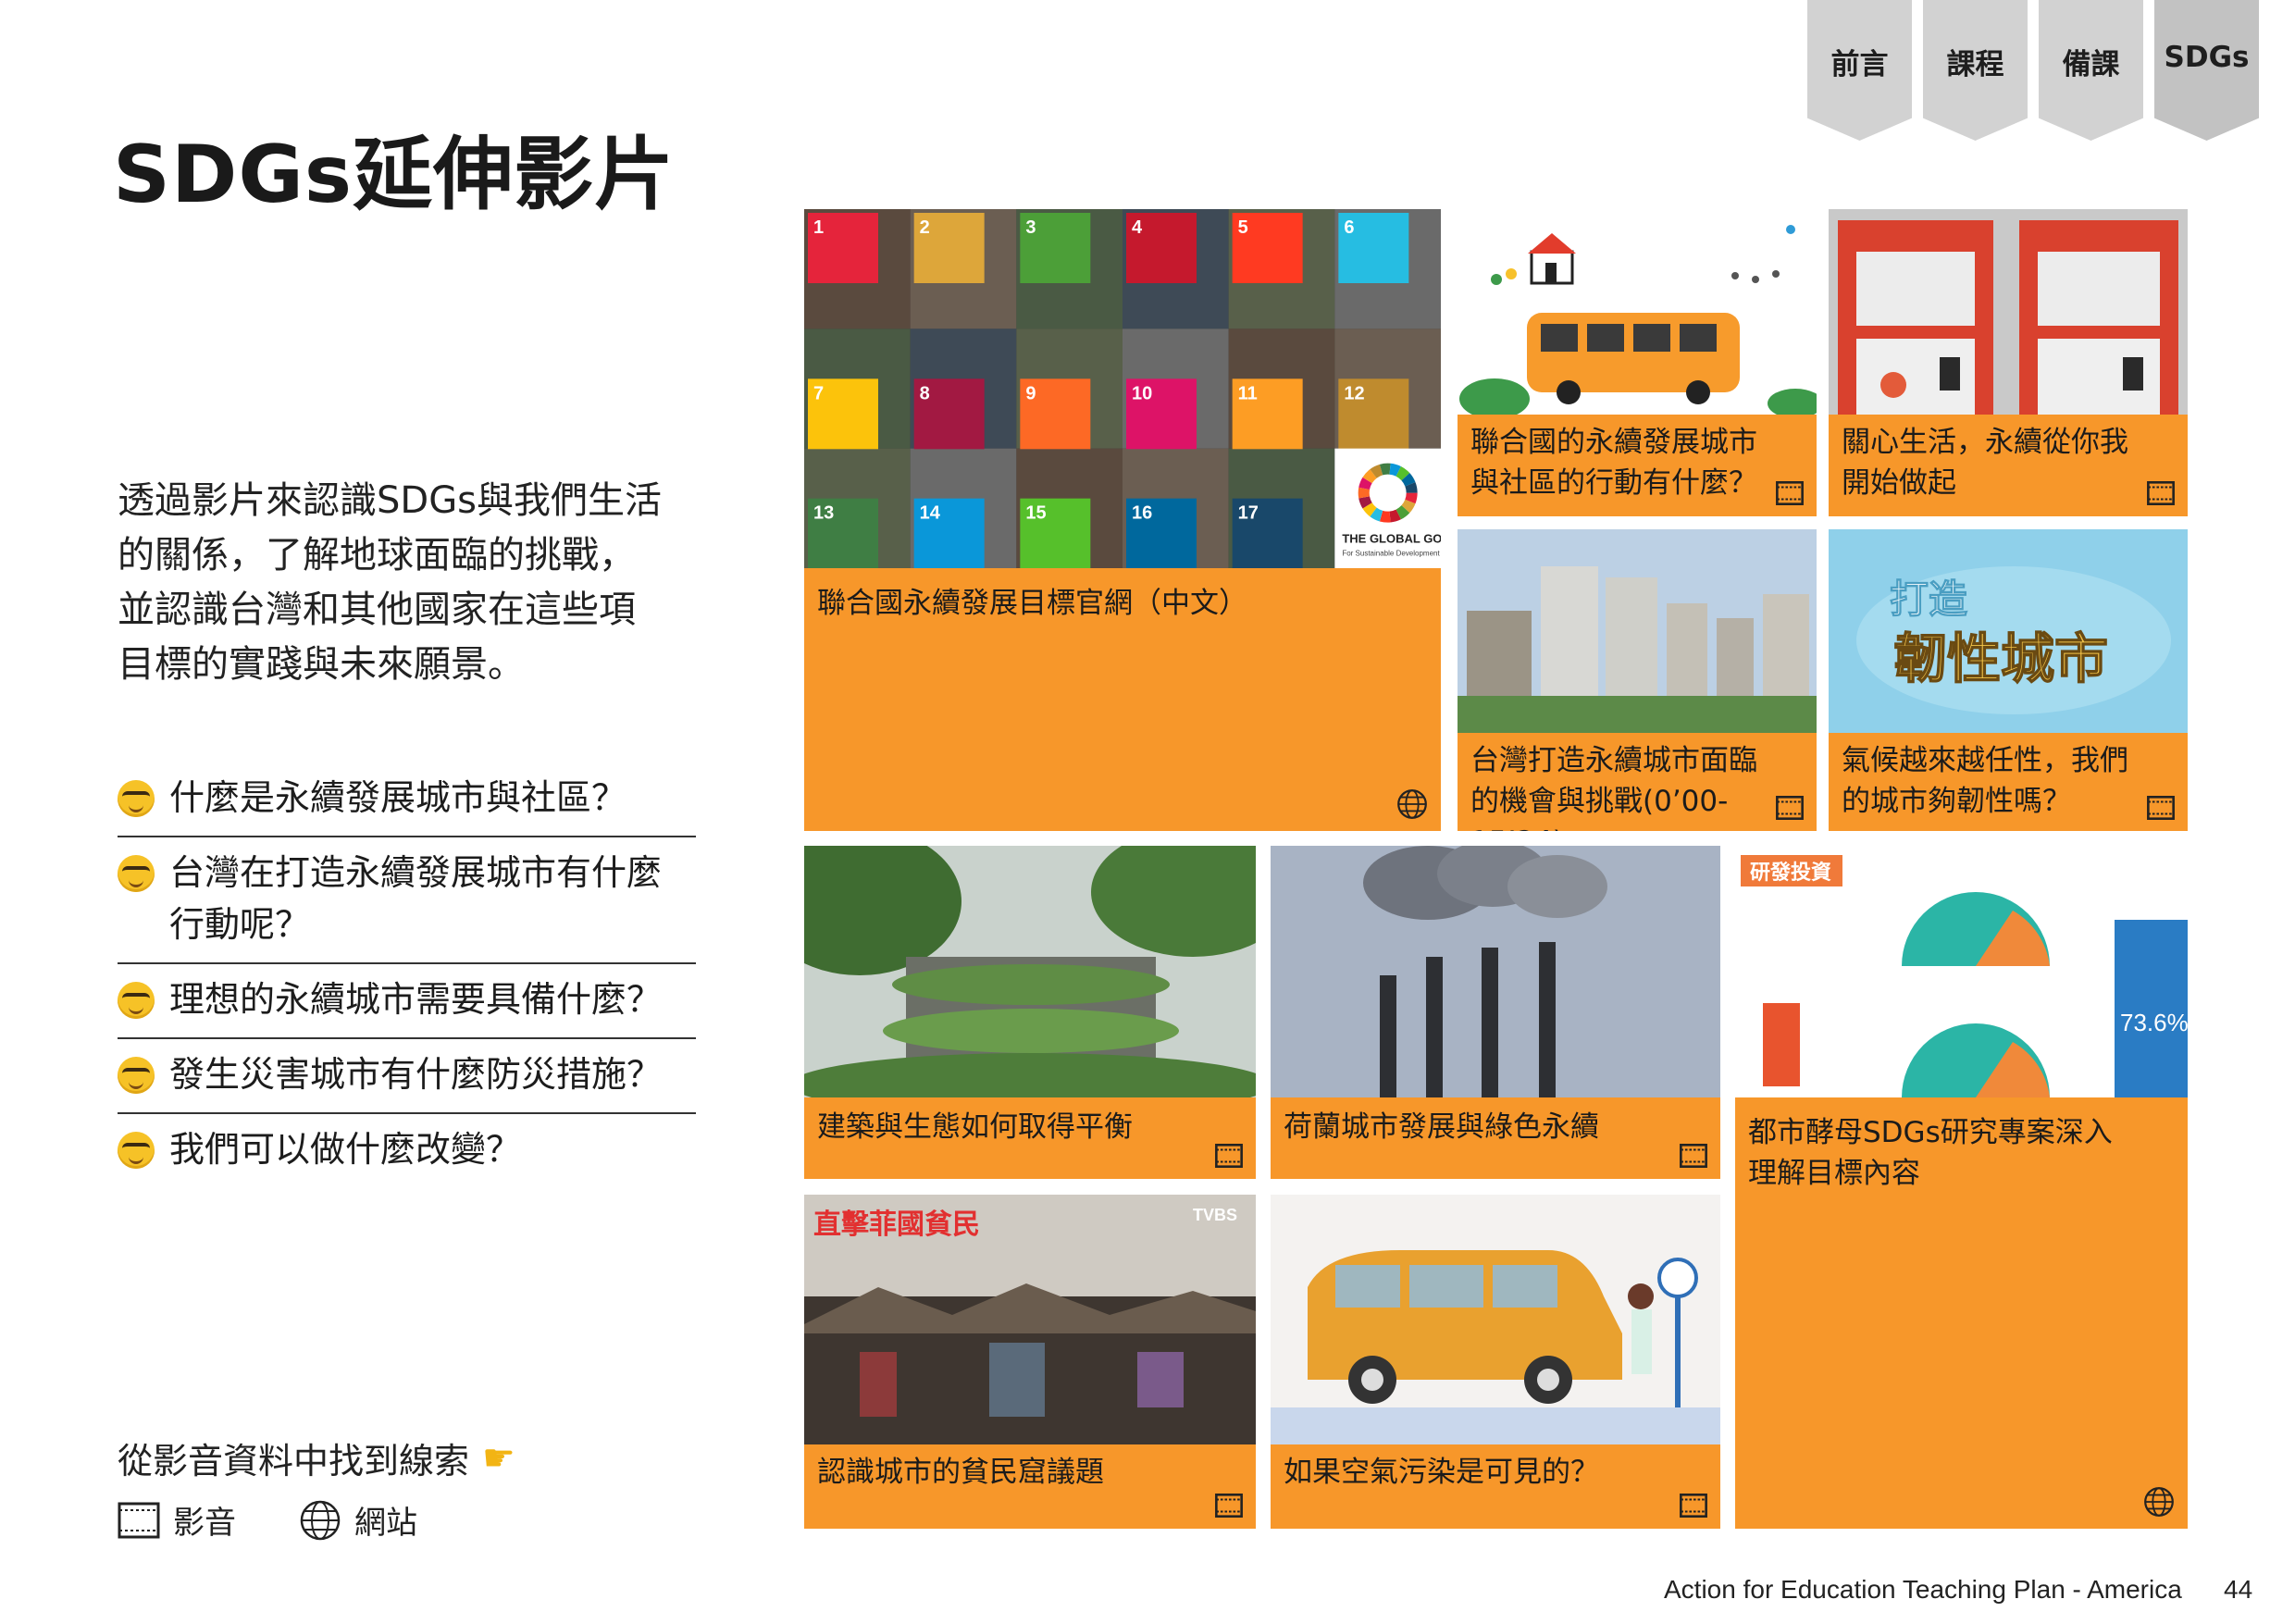  I want to click on card-title: 都市酵母SDGs研究專案深入理解目標內容, so click(1931, 1153).